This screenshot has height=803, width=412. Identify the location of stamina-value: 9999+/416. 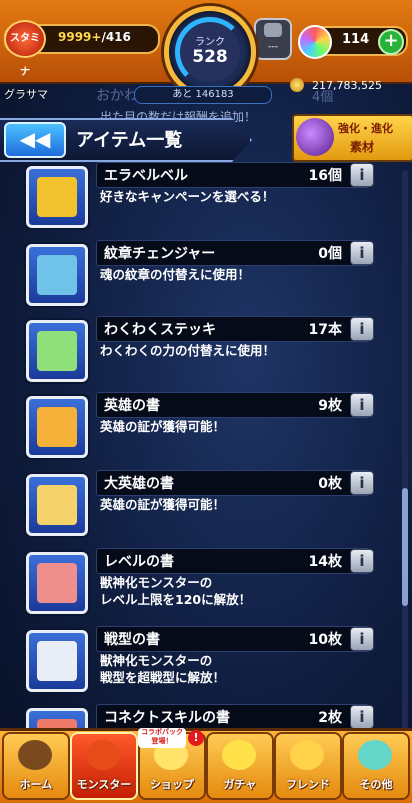
(94, 37).